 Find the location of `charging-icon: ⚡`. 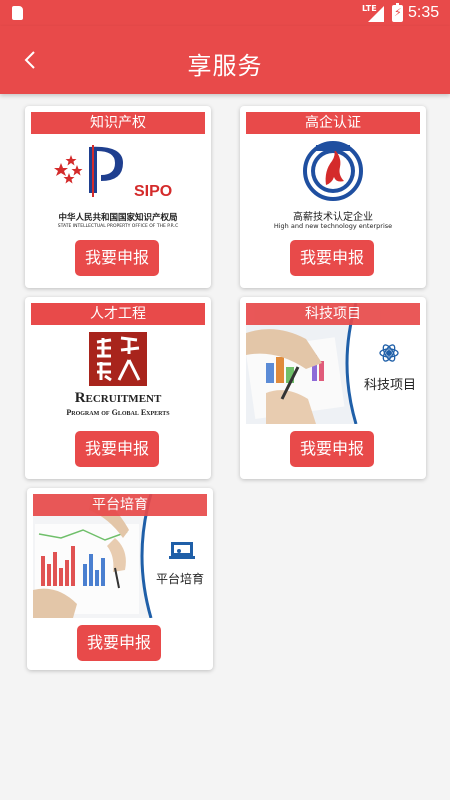

charging-icon: ⚡ is located at coordinates (398, 12).